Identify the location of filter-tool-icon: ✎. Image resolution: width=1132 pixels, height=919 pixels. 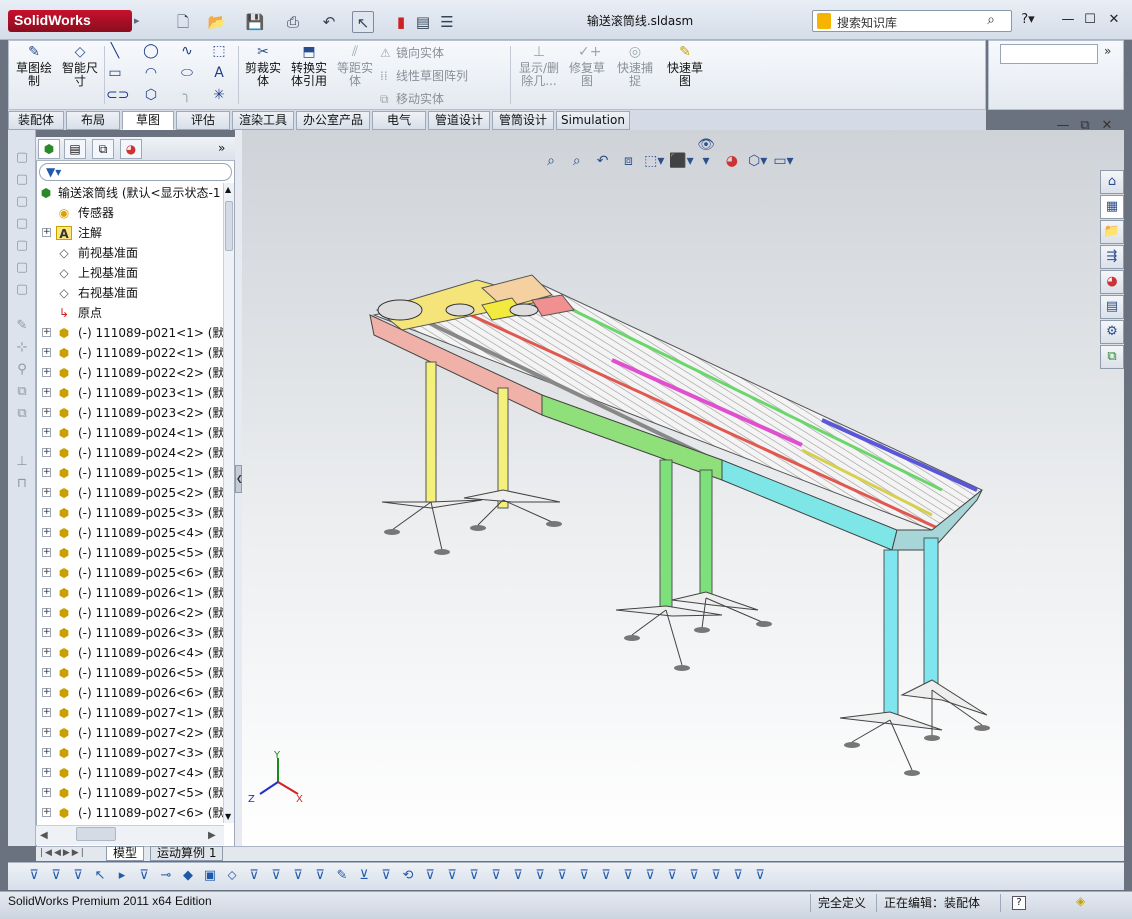
(342, 876).